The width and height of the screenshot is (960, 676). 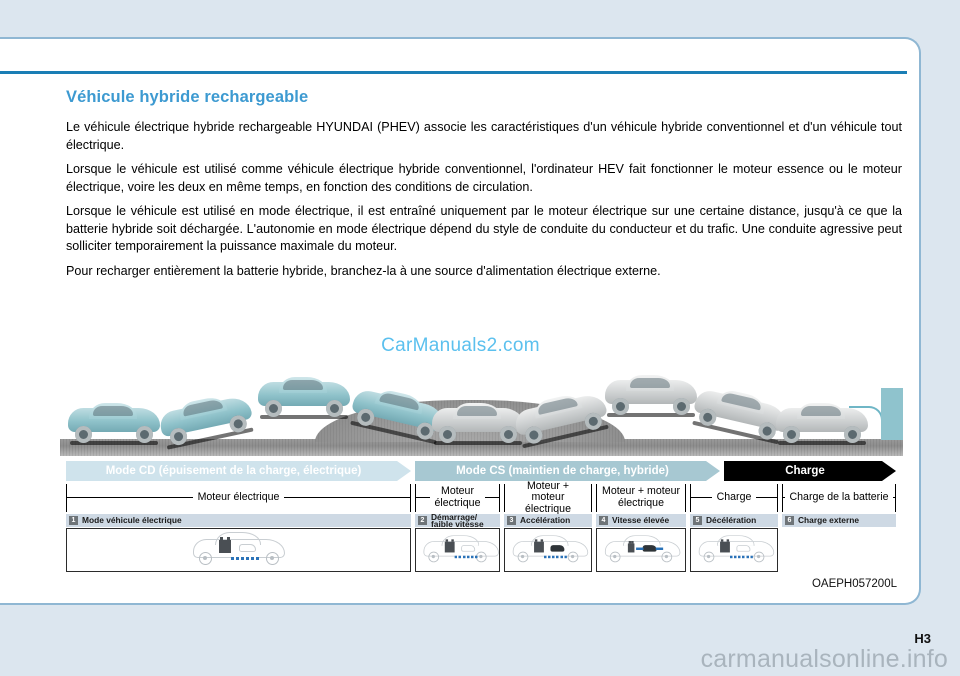 I want to click on caption-6-number: 6, so click(x=789, y=520).